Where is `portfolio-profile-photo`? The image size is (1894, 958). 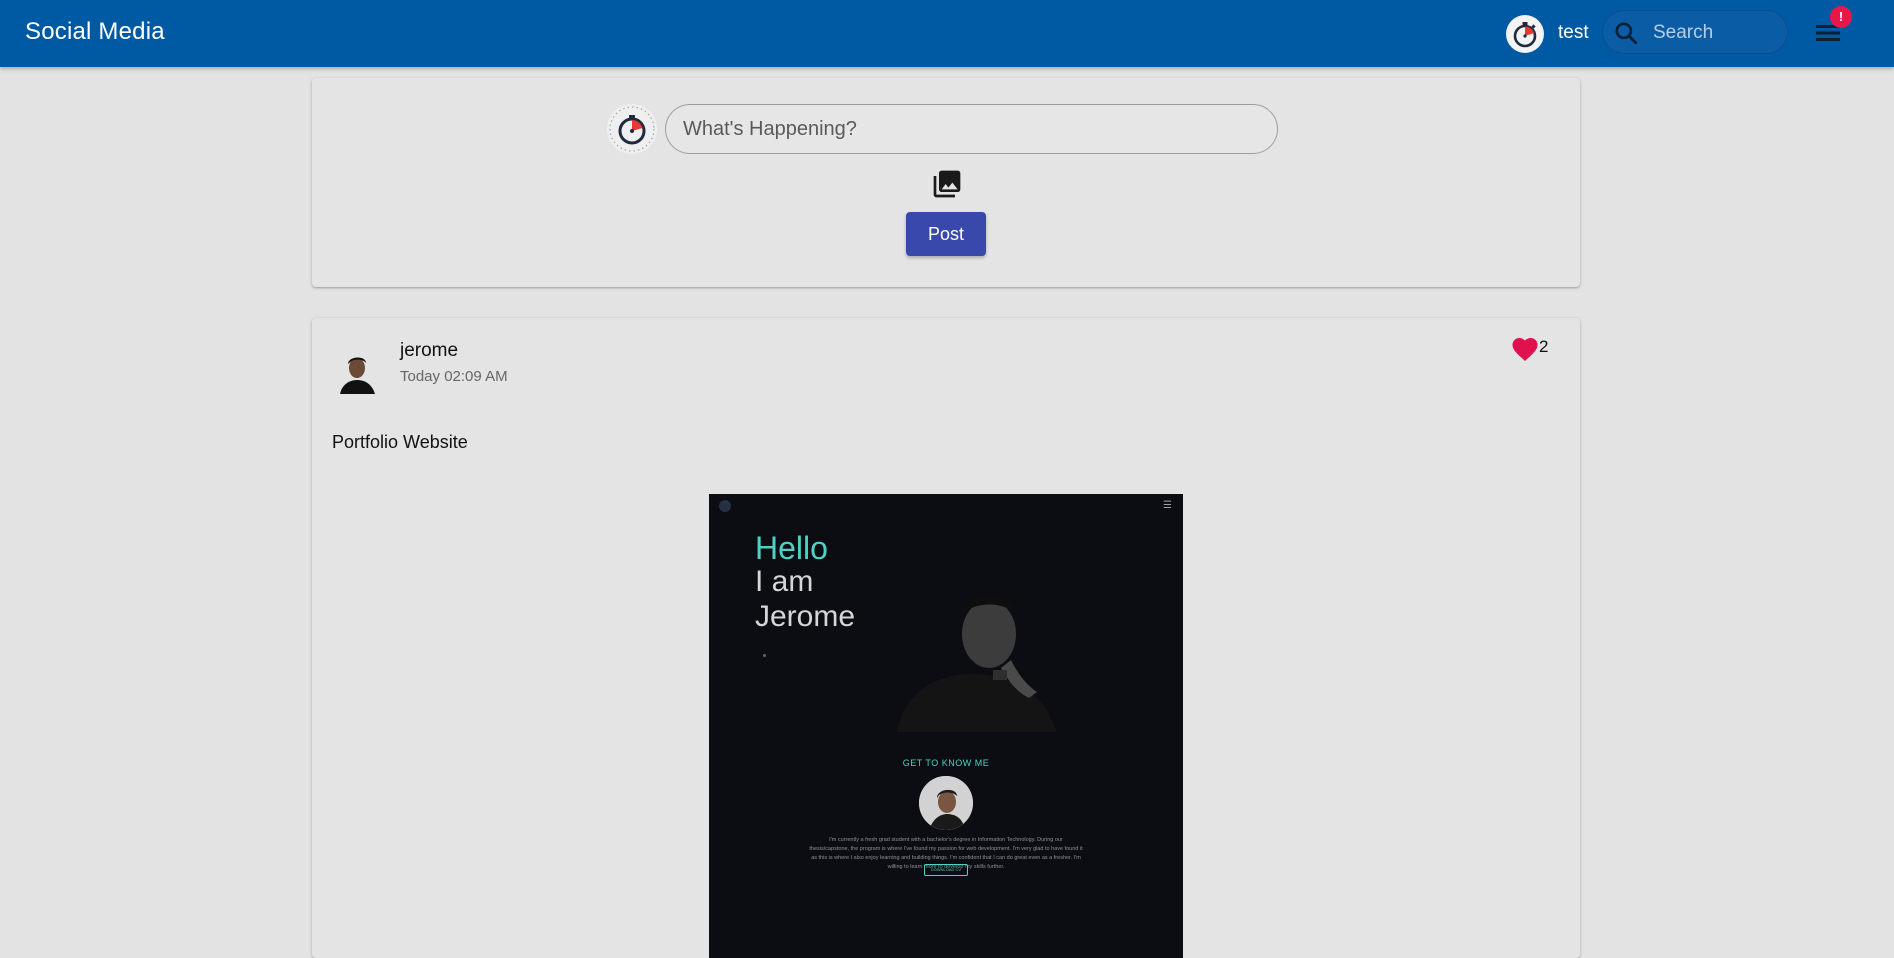 portfolio-profile-photo is located at coordinates (946, 803).